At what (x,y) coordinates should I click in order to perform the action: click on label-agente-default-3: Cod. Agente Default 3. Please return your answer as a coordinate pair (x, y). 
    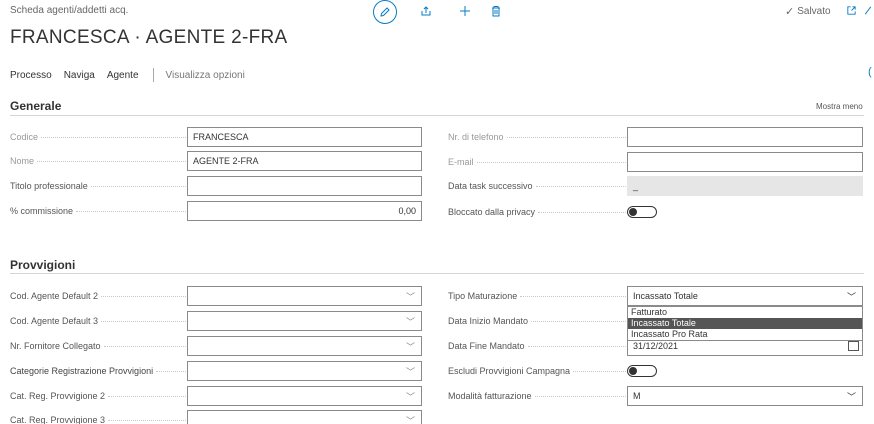
    Looking at the image, I should click on (98, 321).